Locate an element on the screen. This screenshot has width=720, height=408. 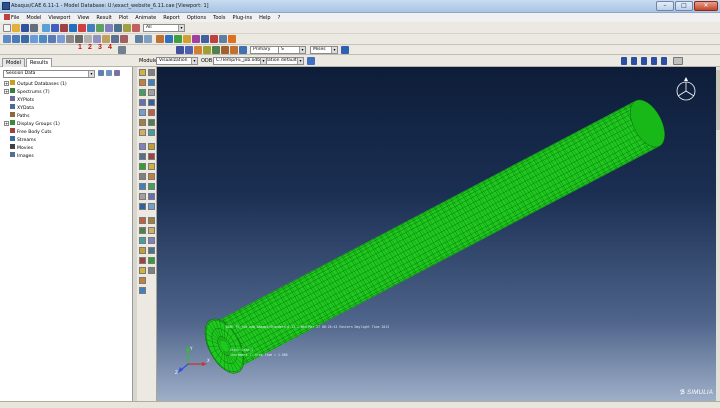
filter-icon is located at coordinates (101, 73).